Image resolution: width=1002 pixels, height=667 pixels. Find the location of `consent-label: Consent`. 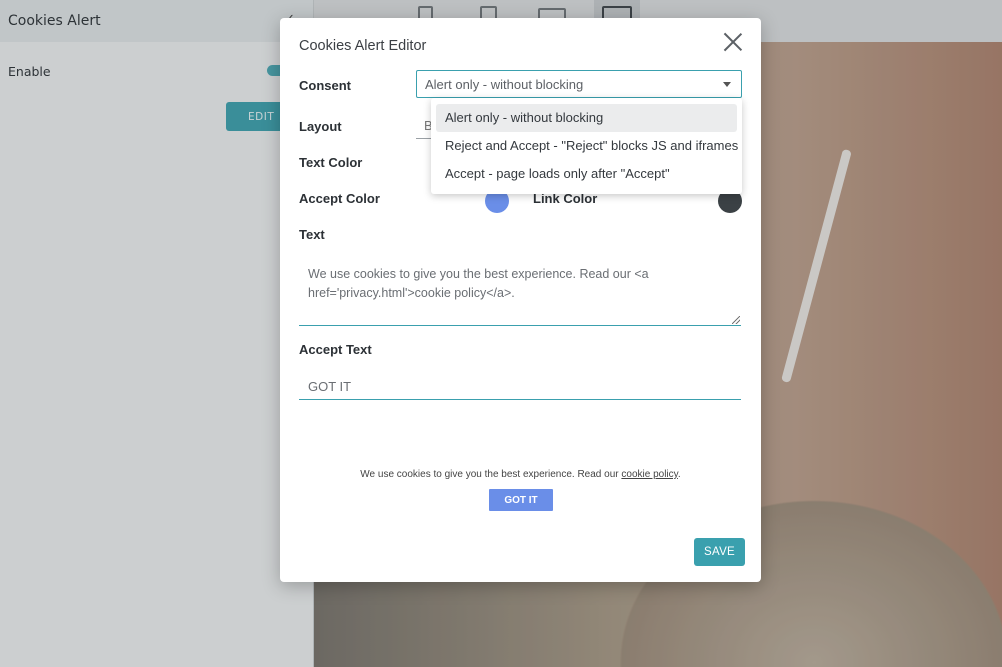

consent-label: Consent is located at coordinates (325, 85).